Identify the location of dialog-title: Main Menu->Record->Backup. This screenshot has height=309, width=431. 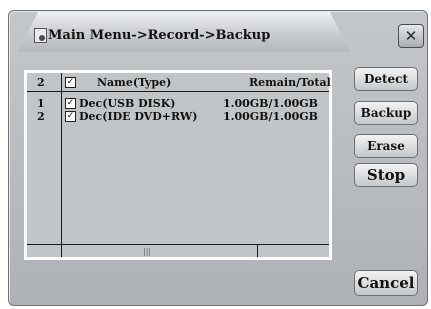
(159, 35).